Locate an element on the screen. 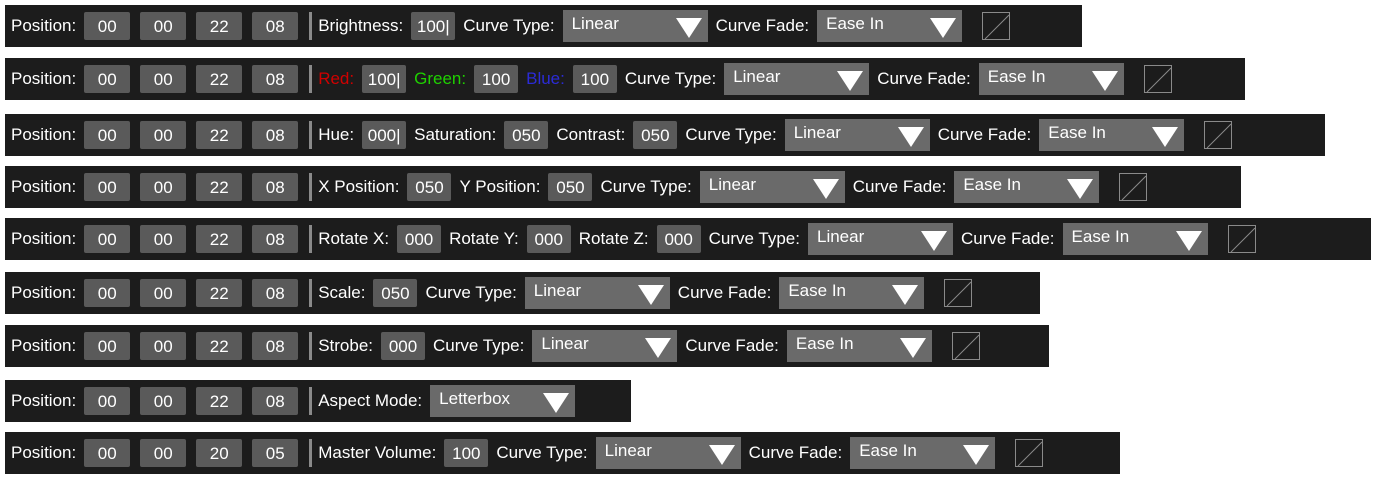 This screenshot has height=477, width=1375. strobe-field: 000 is located at coordinates (403, 346).